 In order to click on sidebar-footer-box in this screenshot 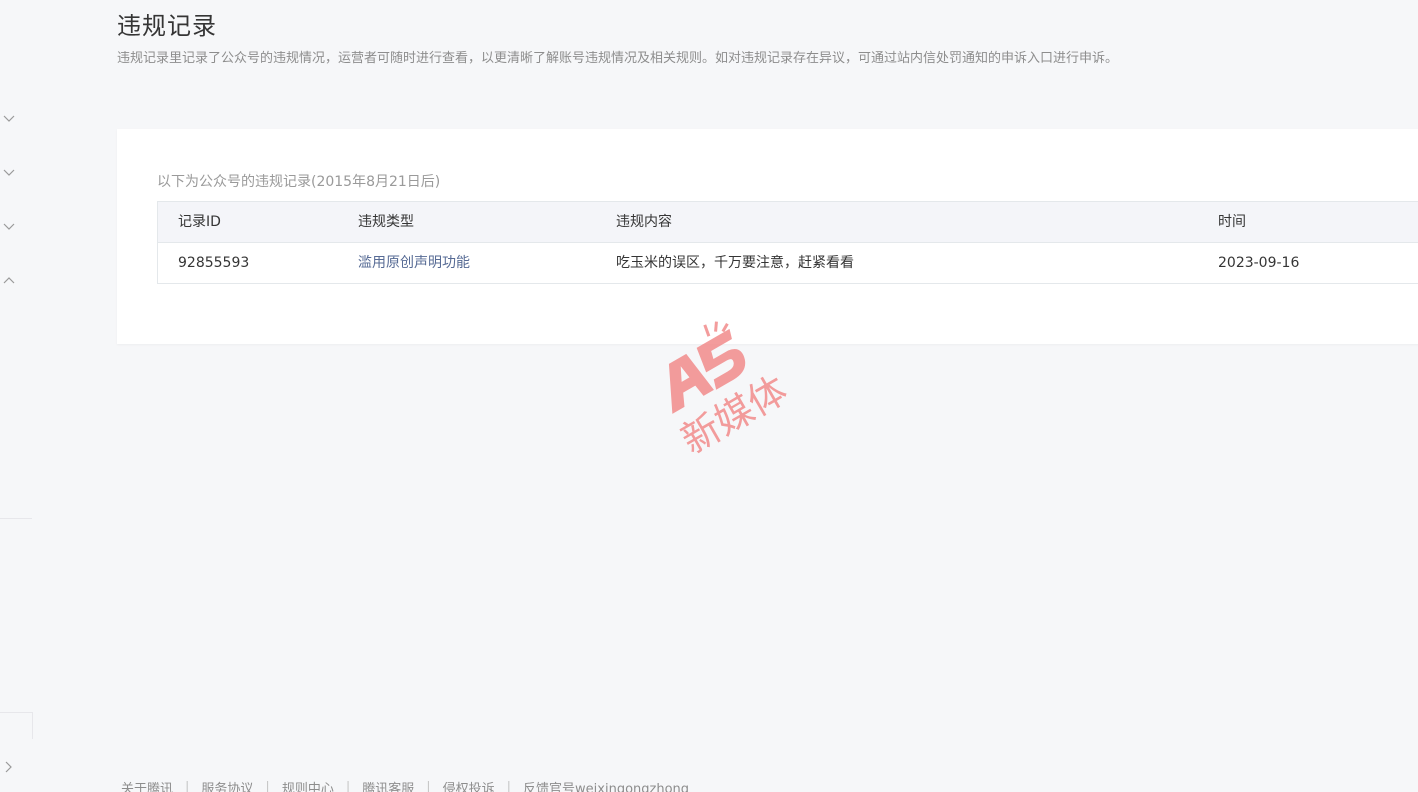, I will do `click(16, 725)`.